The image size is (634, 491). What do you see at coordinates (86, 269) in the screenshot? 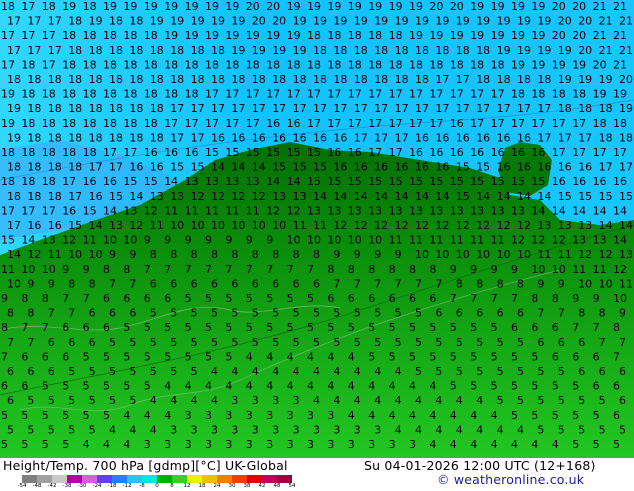
I see `value-label: 9` at bounding box center [86, 269].